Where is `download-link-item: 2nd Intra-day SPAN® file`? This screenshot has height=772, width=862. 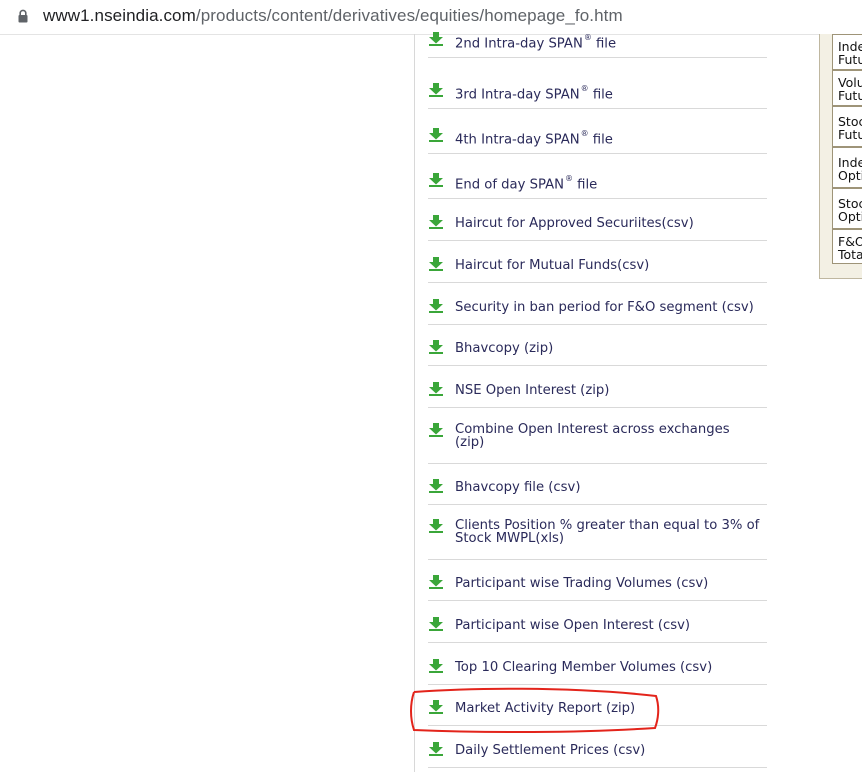 download-link-item: 2nd Intra-day SPAN® file is located at coordinates (597, 40).